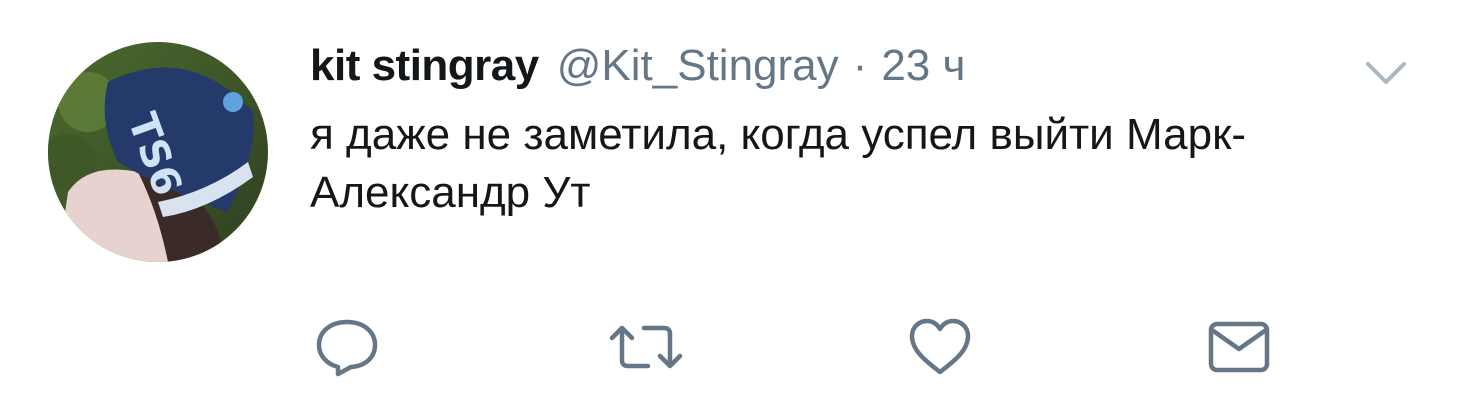 The width and height of the screenshot is (1460, 402). I want to click on heart-icon, so click(940, 347).